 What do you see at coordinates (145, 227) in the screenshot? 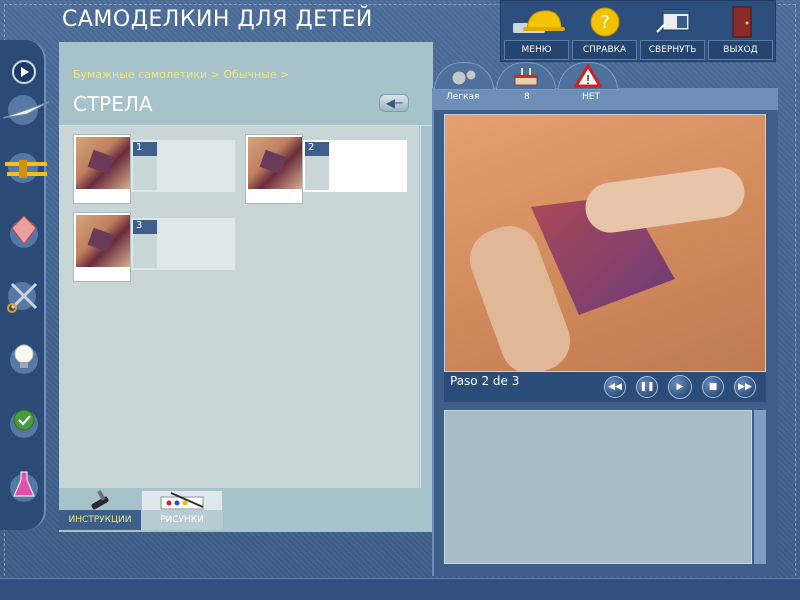
I see `step-number: 3` at bounding box center [145, 227].